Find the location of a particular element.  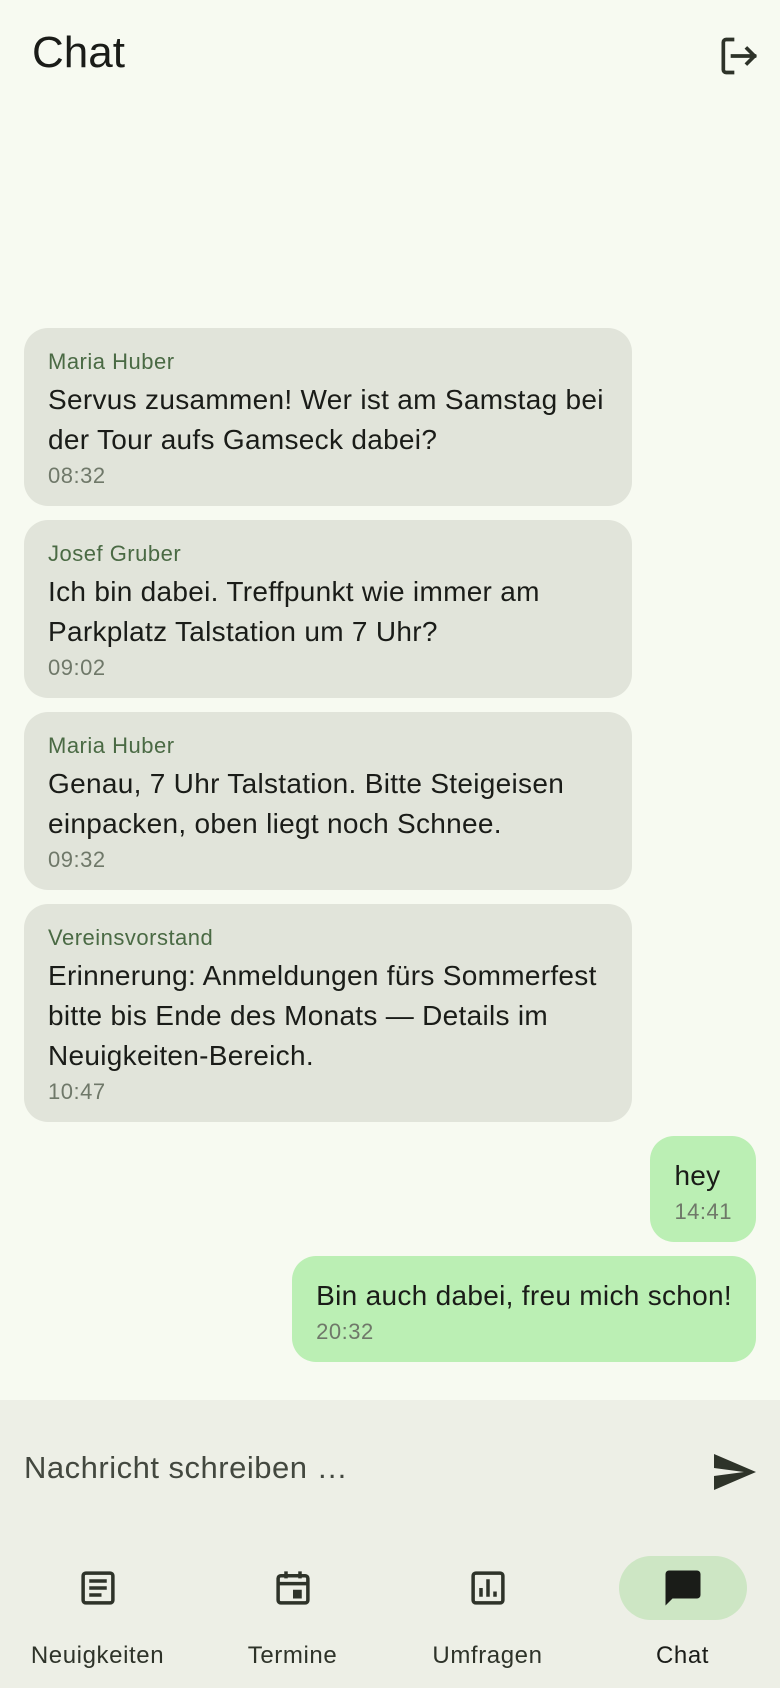

message-author: Vereinsvorstand is located at coordinates (131, 937).